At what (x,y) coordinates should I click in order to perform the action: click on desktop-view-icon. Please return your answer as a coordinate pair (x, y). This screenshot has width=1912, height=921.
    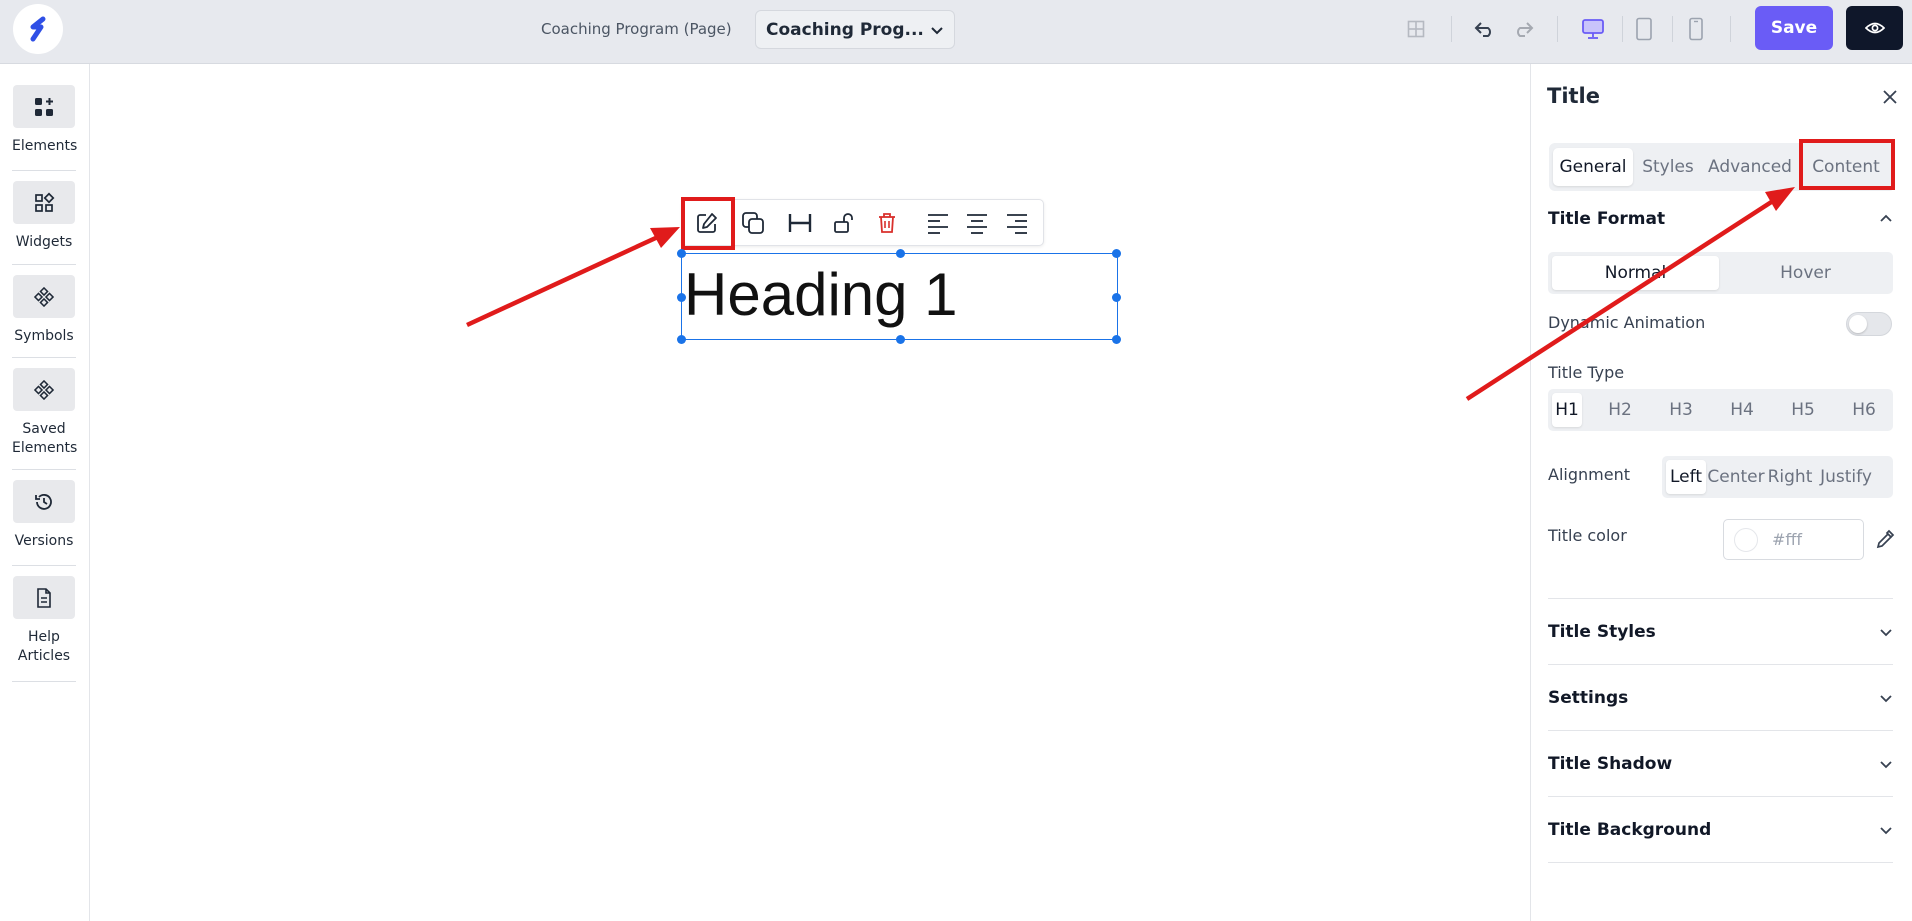
    Looking at the image, I should click on (1593, 29).